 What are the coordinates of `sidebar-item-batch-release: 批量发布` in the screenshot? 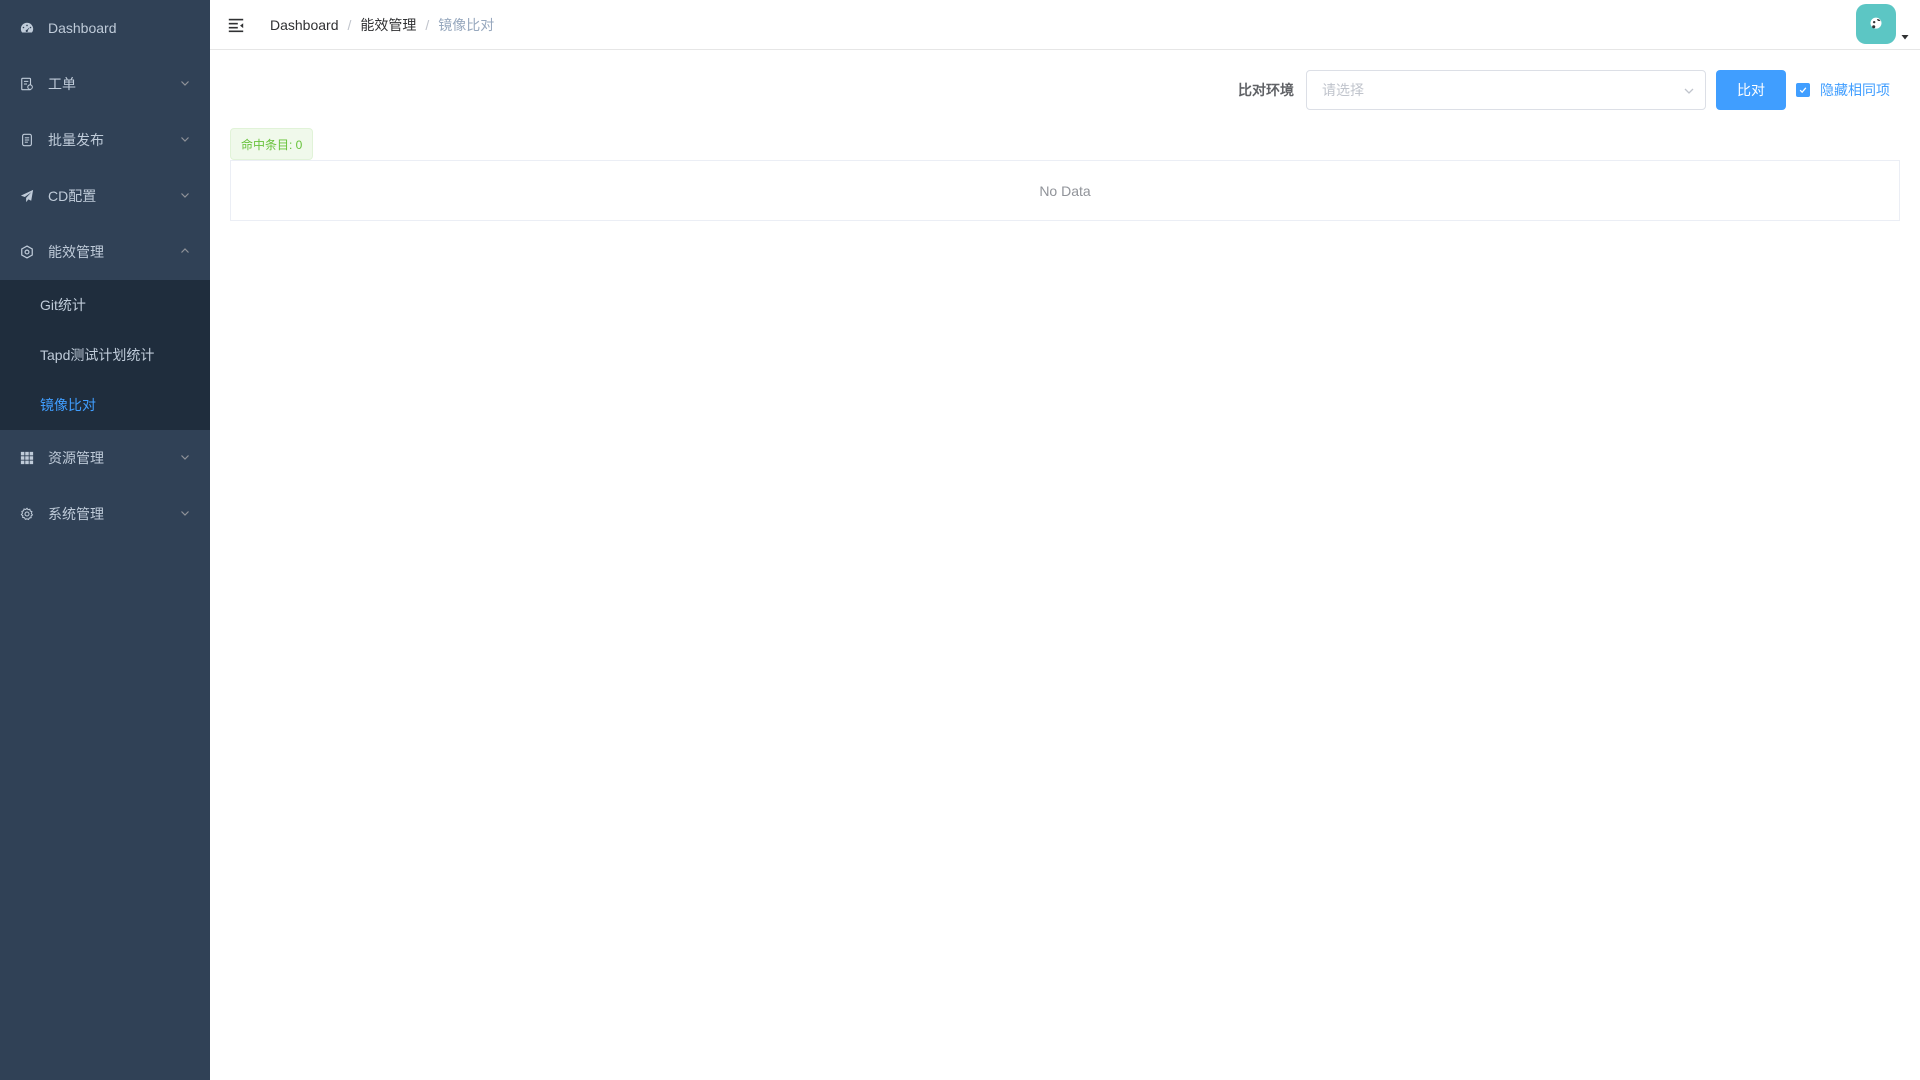 It's located at (105, 140).